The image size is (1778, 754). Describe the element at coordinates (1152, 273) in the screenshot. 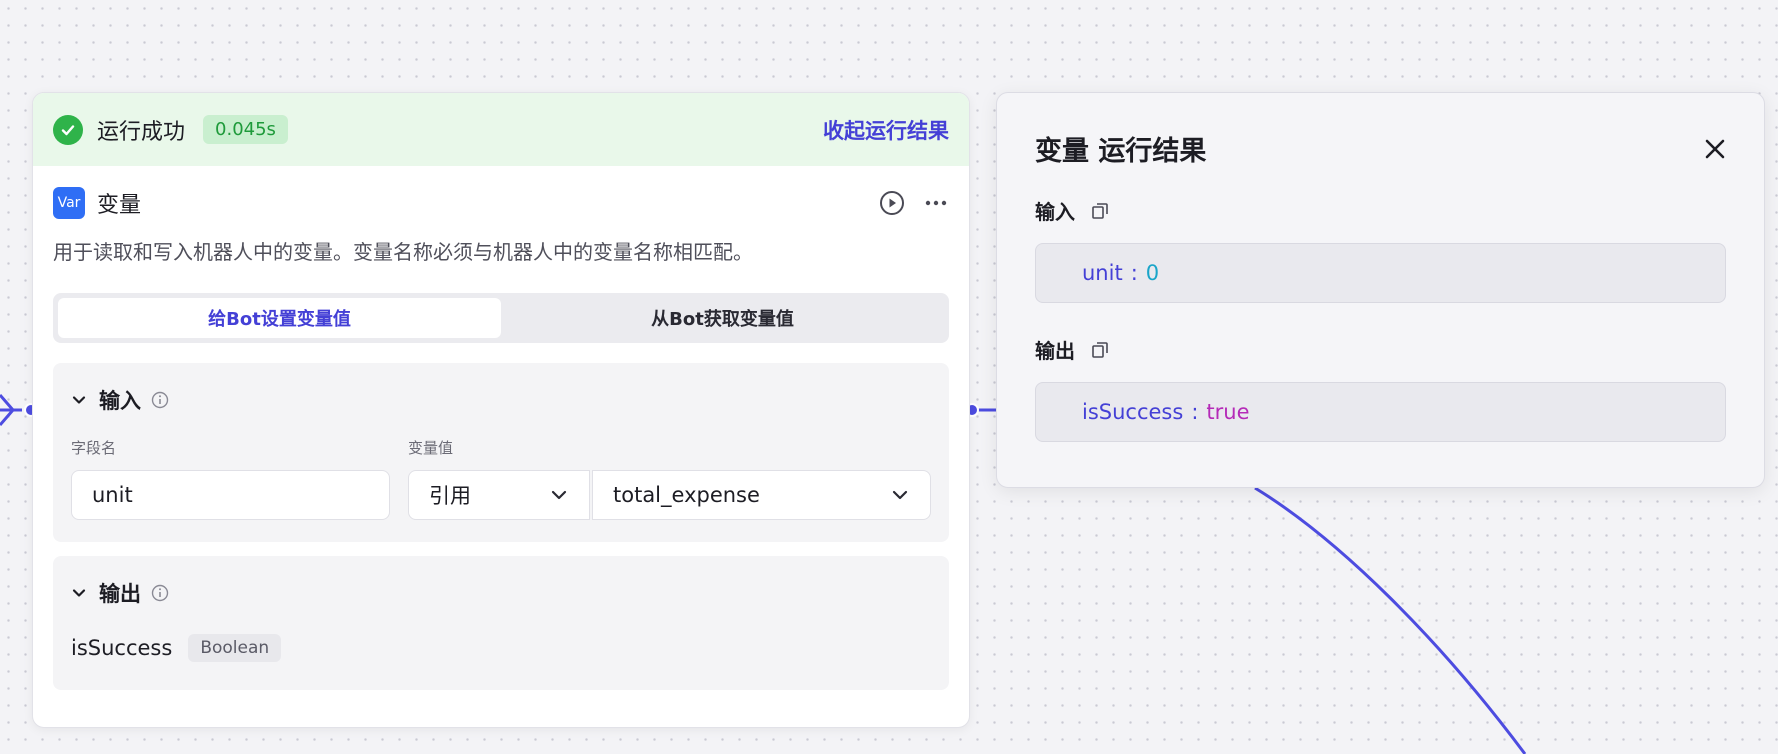

I see `result-input-value: 0` at that location.